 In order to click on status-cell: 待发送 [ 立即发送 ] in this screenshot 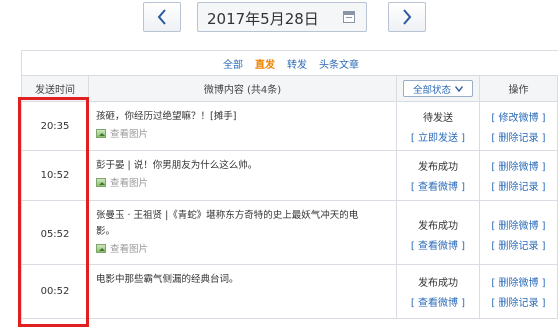, I will do `click(438, 126)`.